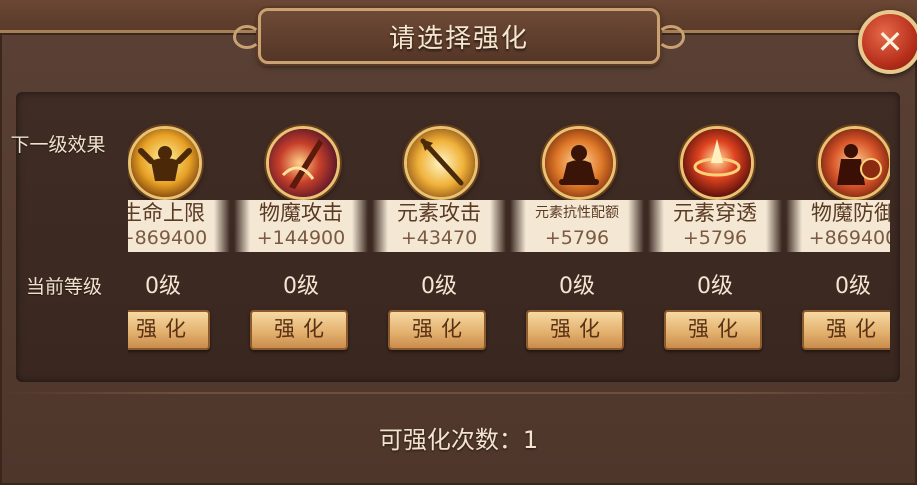 This screenshot has height=485, width=917. I want to click on stat-box: 生命上限 +869400, so click(179, 226).